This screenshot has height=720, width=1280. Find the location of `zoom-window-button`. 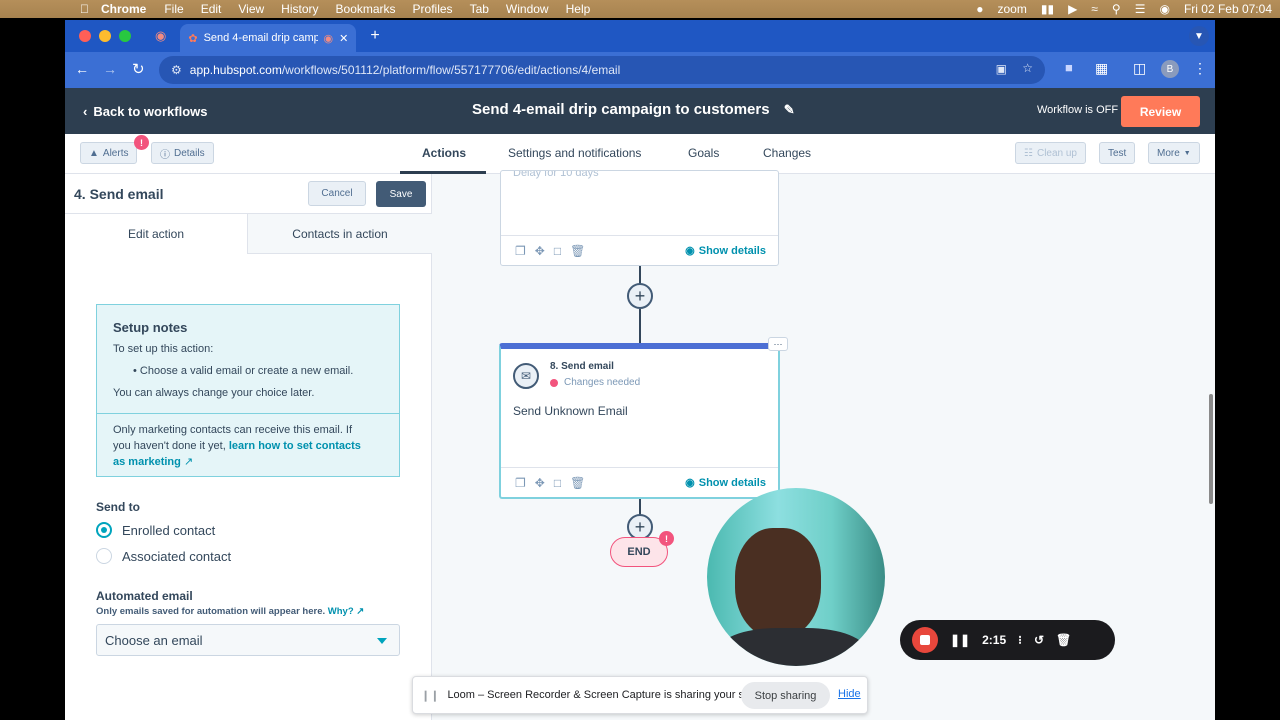

zoom-window-button is located at coordinates (125, 36).